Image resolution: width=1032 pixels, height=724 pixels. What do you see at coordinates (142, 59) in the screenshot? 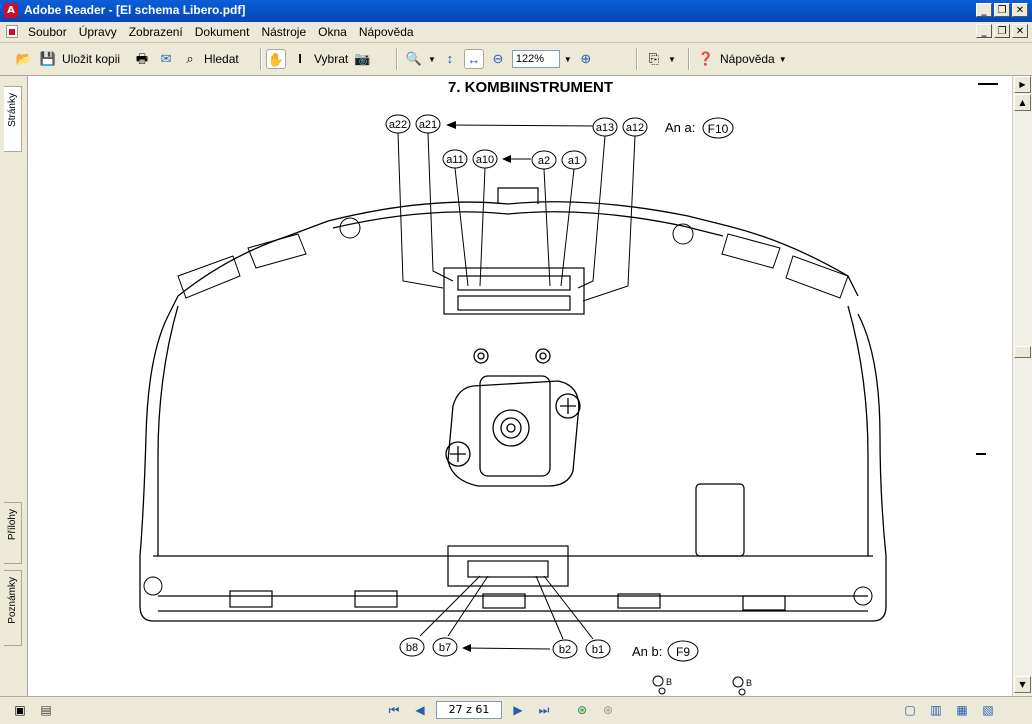
I see `print-icon: 🖶` at bounding box center [142, 59].